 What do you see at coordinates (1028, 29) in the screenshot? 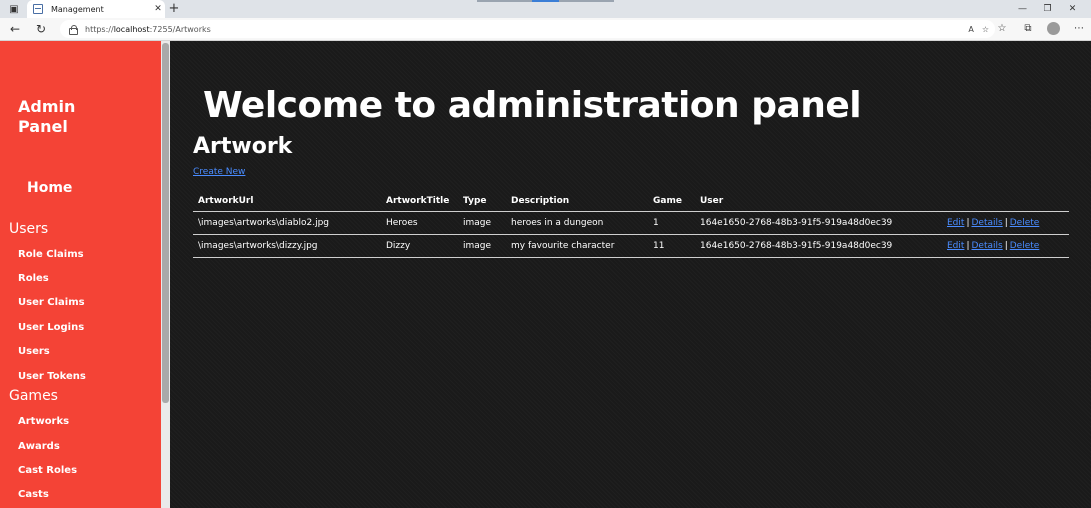
I see `collections-icon: ⧉` at bounding box center [1028, 29].